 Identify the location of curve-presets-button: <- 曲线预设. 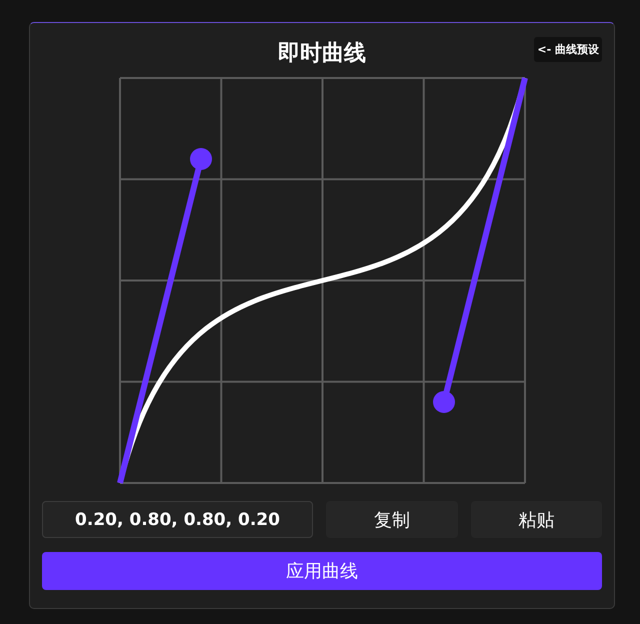
(568, 49).